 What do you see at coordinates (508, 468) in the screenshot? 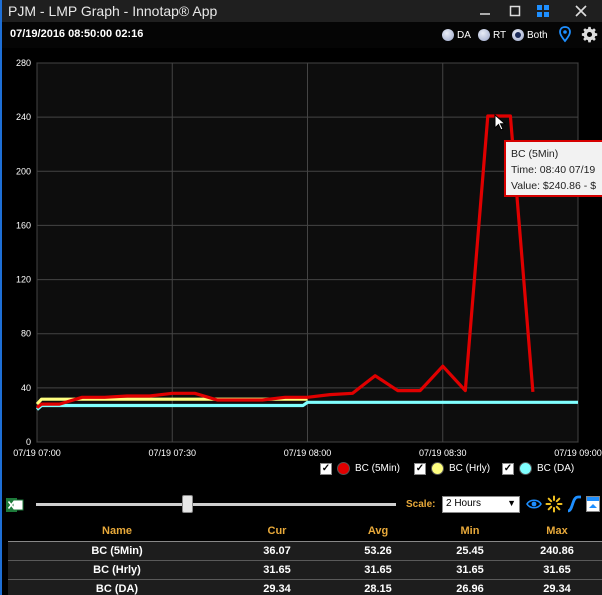
I see `legend-checkbox-bc-da: ✓` at bounding box center [508, 468].